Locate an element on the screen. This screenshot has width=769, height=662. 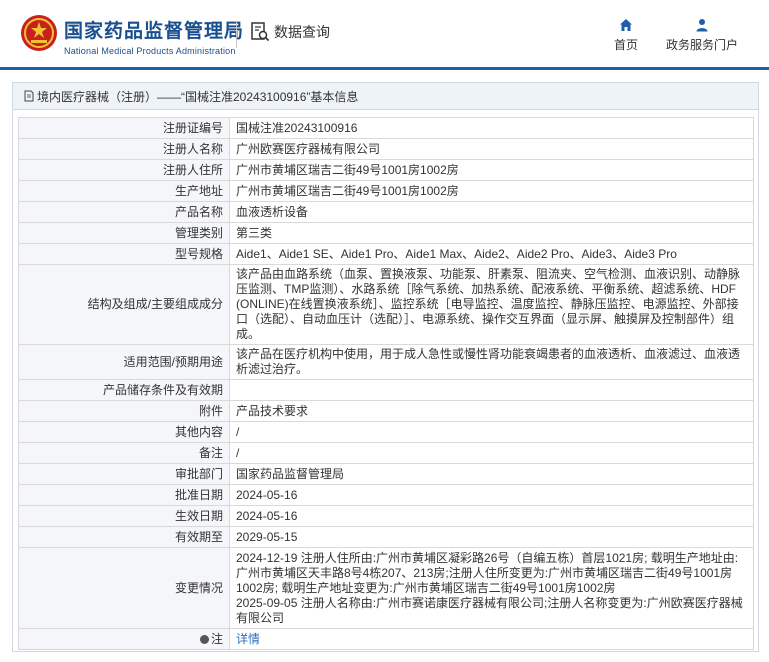
table-row: 审批部门 国家药品监督管理局 is located at coordinates (386, 474).